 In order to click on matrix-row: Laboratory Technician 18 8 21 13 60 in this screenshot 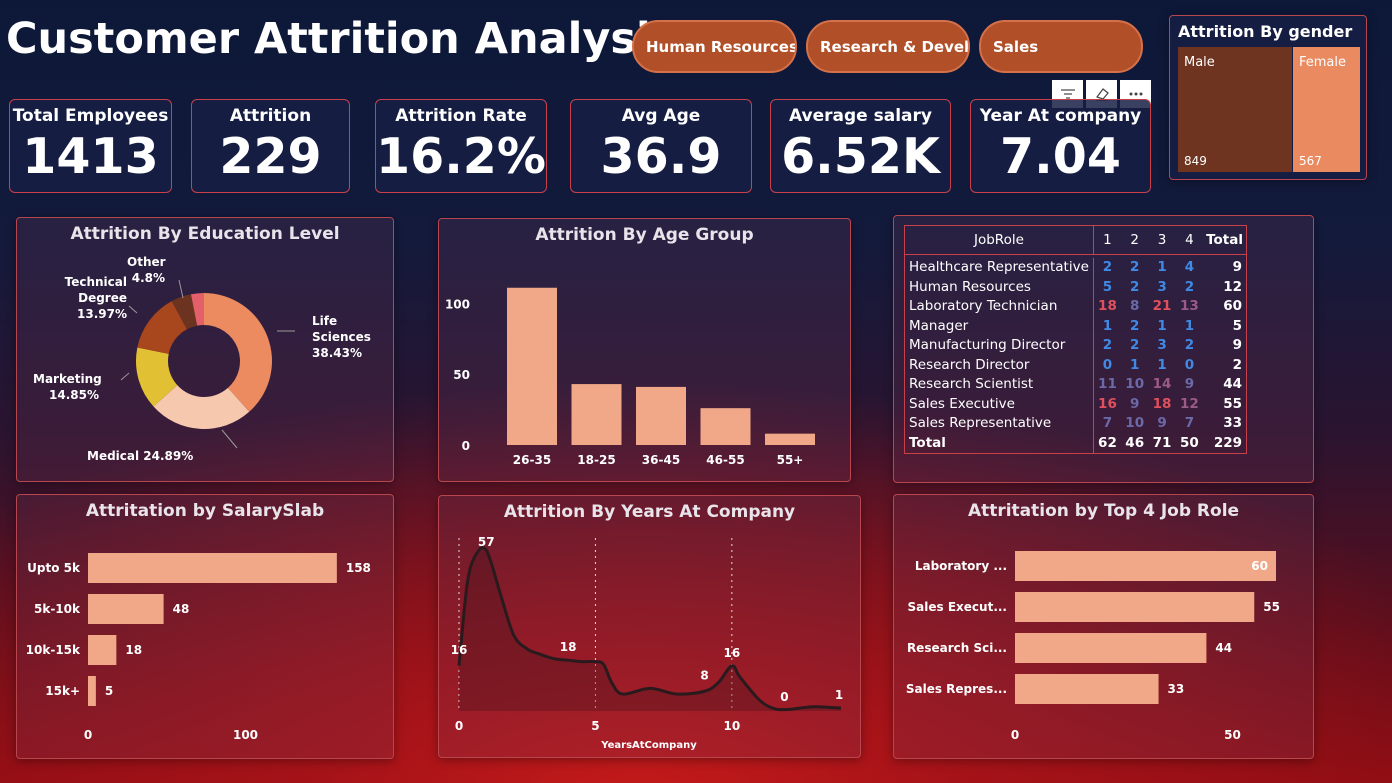, I will do `click(1075, 306)`.